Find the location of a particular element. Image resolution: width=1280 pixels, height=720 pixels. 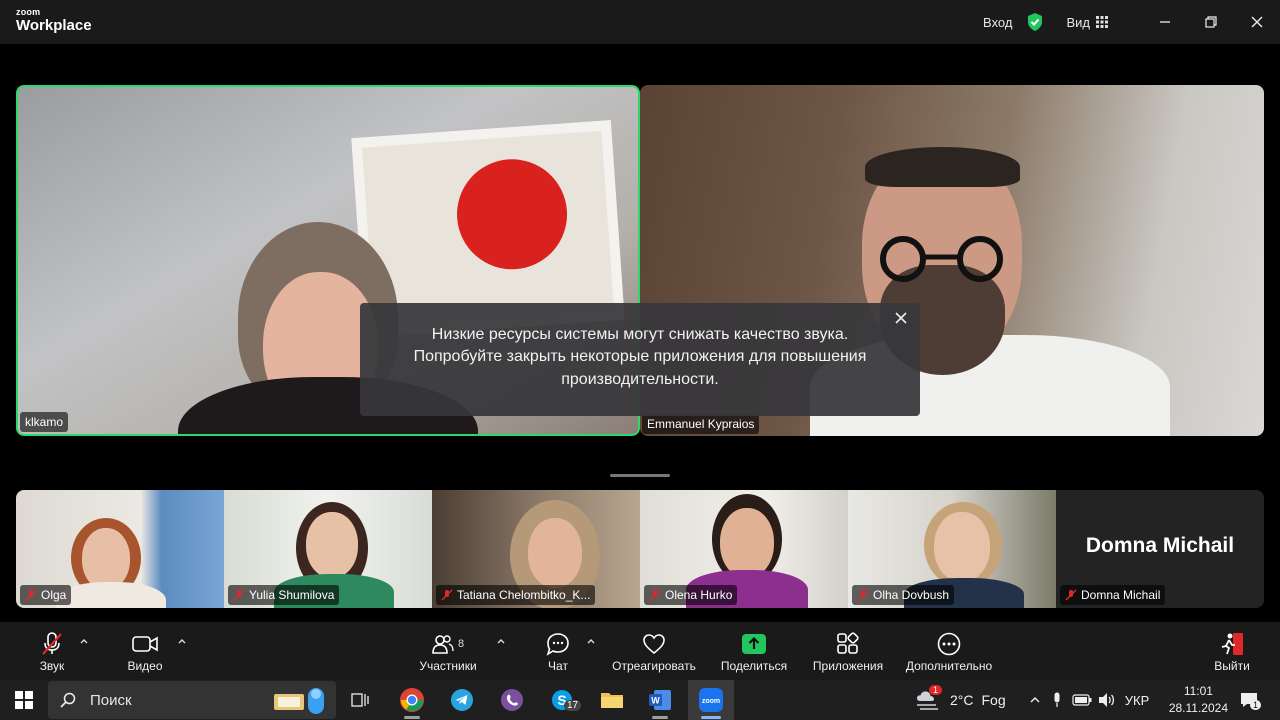

skype-badge: 17 is located at coordinates (573, 705).